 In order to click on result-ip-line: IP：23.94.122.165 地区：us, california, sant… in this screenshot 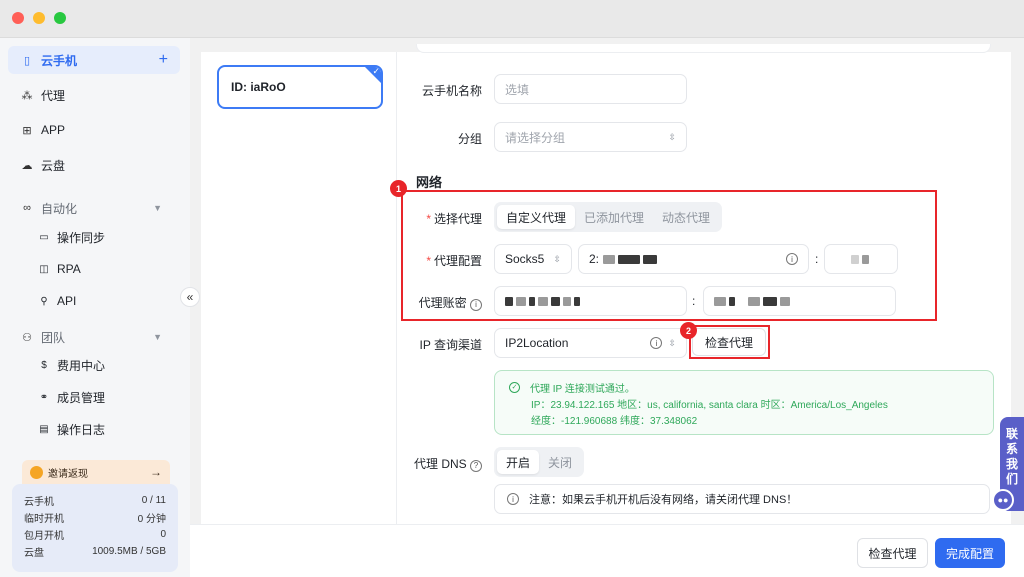, I will do `click(709, 405)`.